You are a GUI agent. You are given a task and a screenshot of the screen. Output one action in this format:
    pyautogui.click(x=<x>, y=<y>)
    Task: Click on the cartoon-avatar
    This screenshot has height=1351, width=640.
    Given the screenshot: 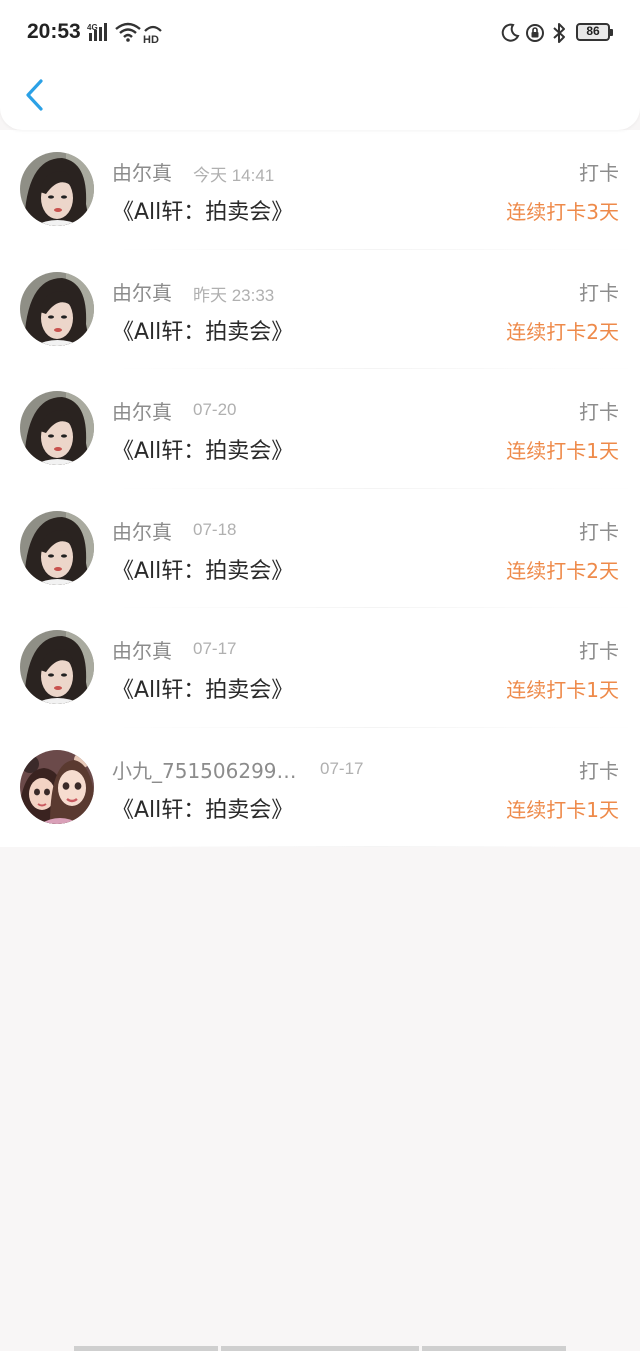 What is the action you would take?
    pyautogui.click(x=57, y=786)
    